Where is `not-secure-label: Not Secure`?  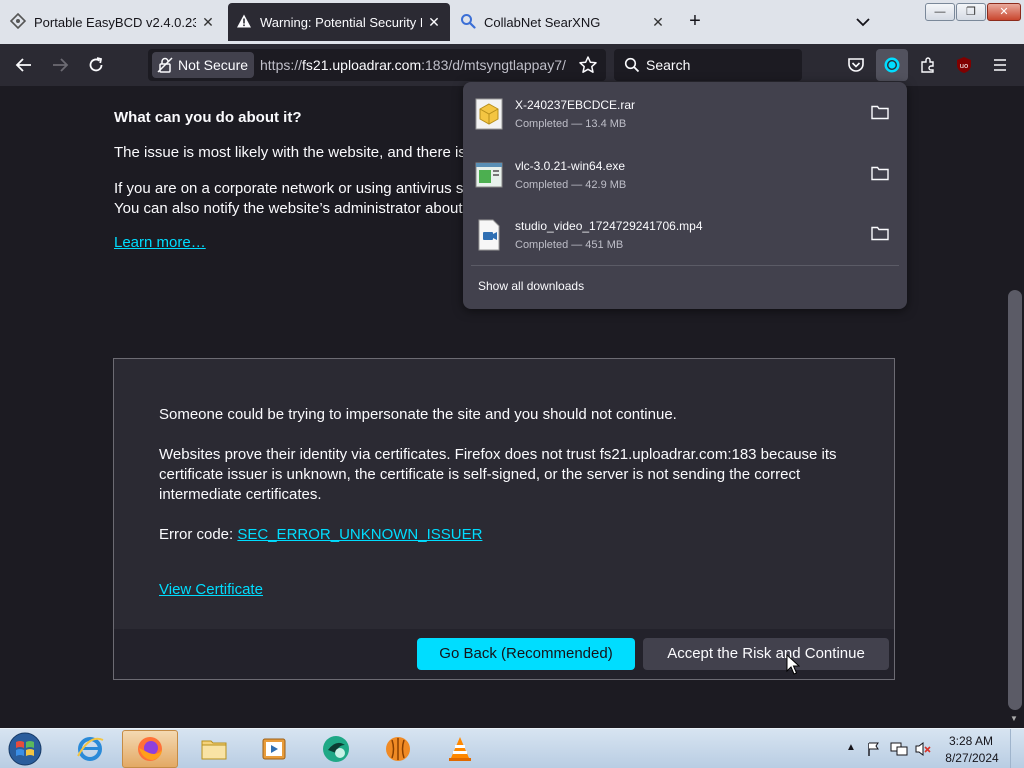
not-secure-label: Not Secure is located at coordinates (213, 65).